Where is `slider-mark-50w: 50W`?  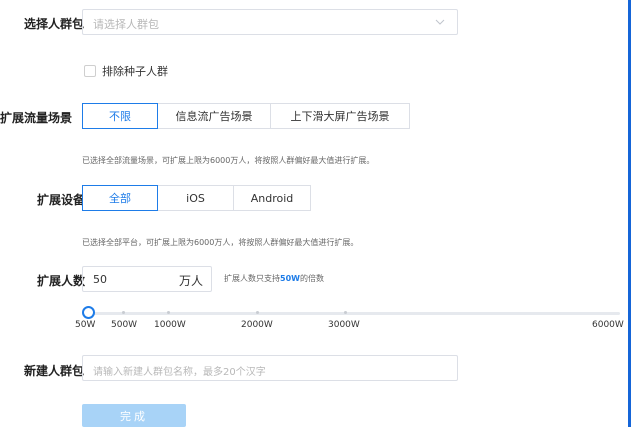 slider-mark-50w: 50W is located at coordinates (85, 325).